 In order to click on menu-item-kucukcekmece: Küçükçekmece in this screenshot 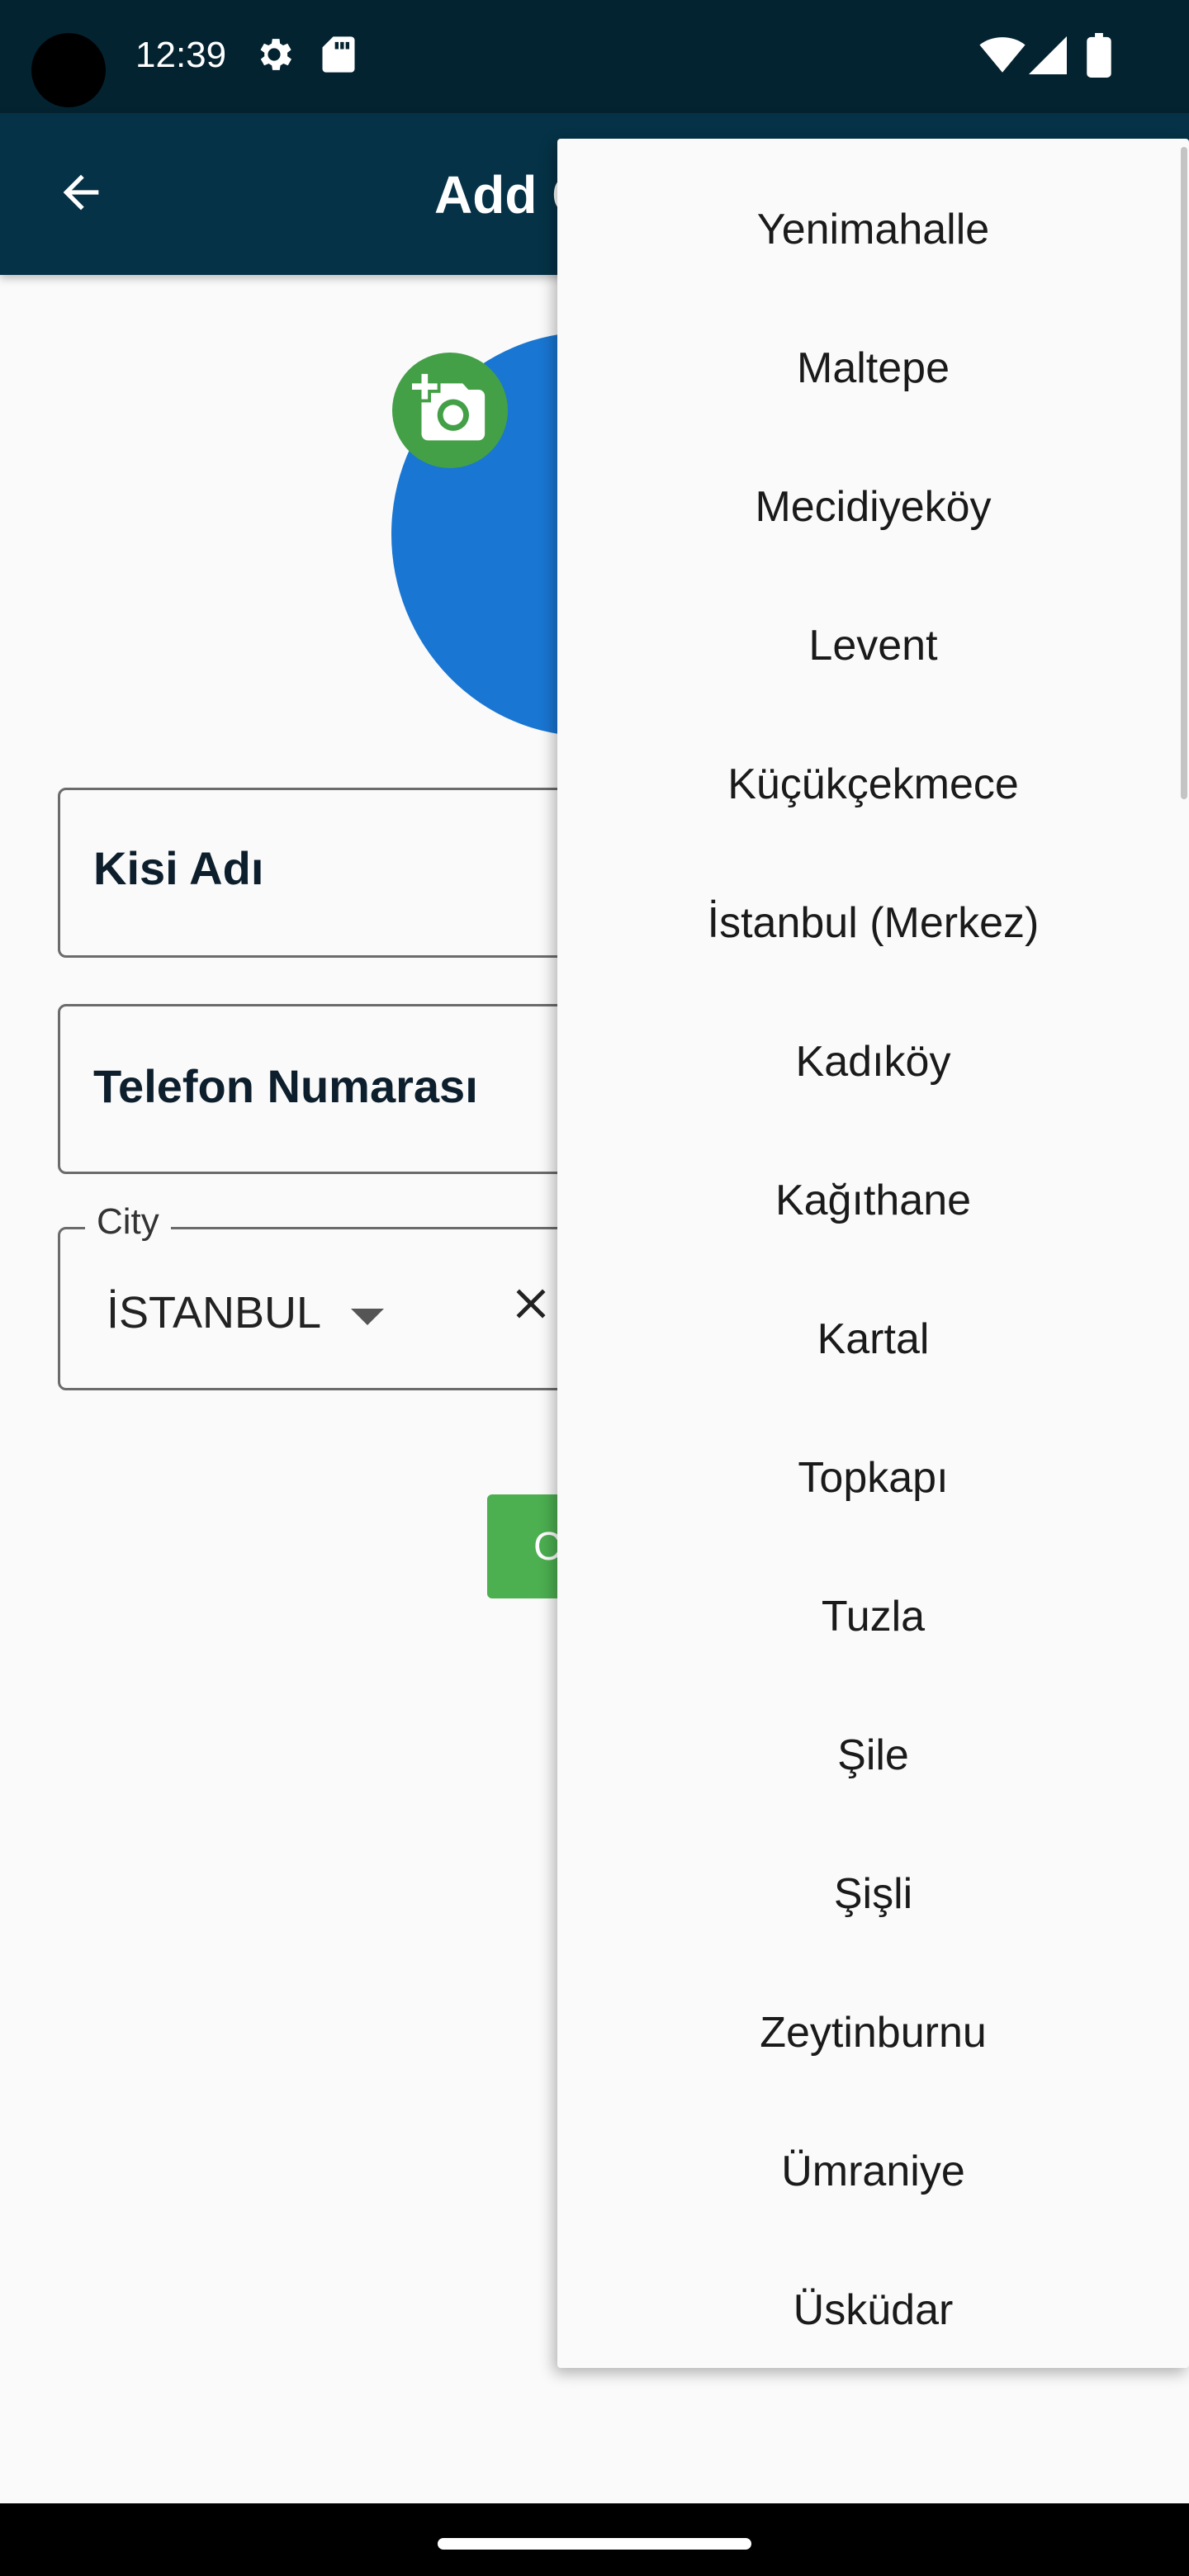, I will do `click(873, 784)`.